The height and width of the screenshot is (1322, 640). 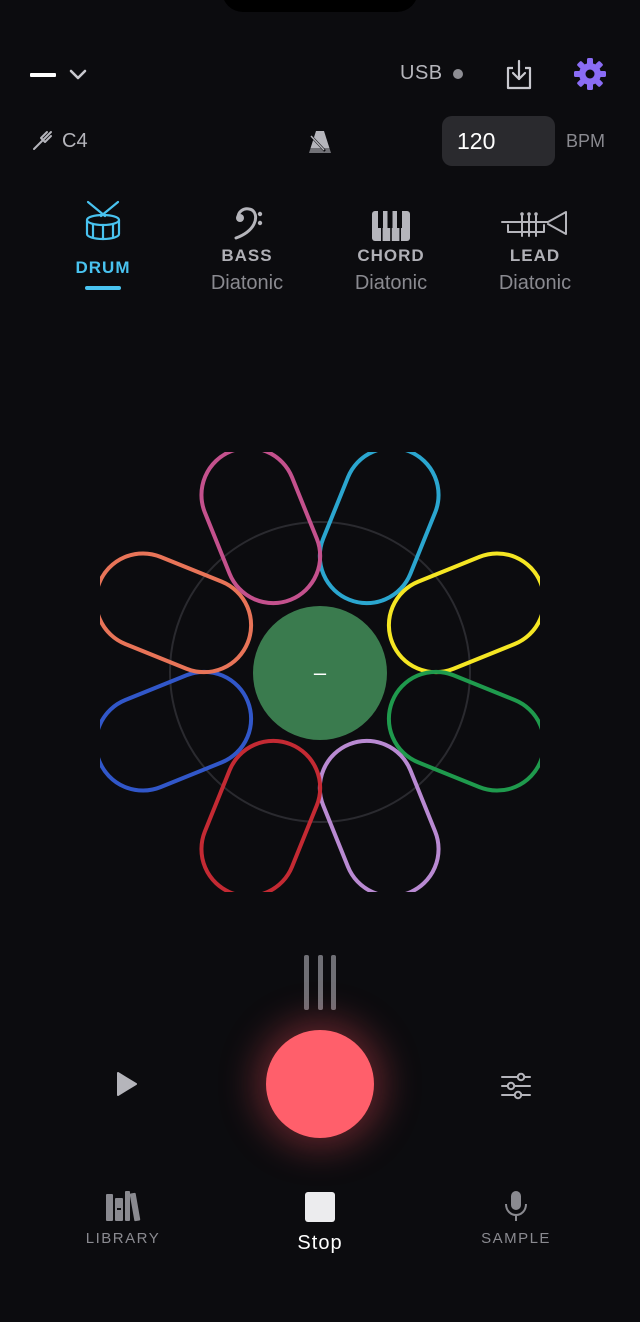 I want to click on tempo-unit-label: BPM, so click(x=586, y=141).